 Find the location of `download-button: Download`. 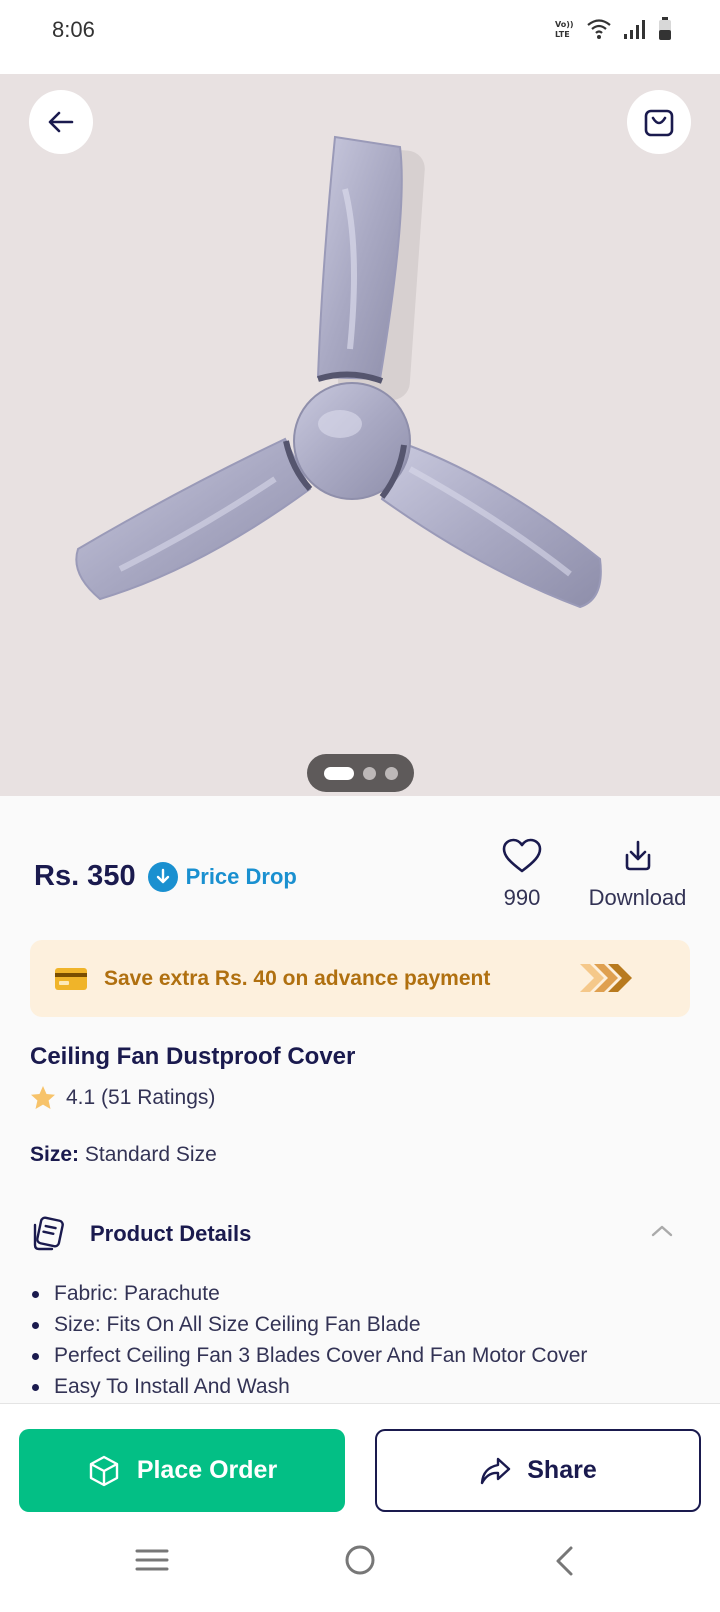

download-button: Download is located at coordinates (637, 874).